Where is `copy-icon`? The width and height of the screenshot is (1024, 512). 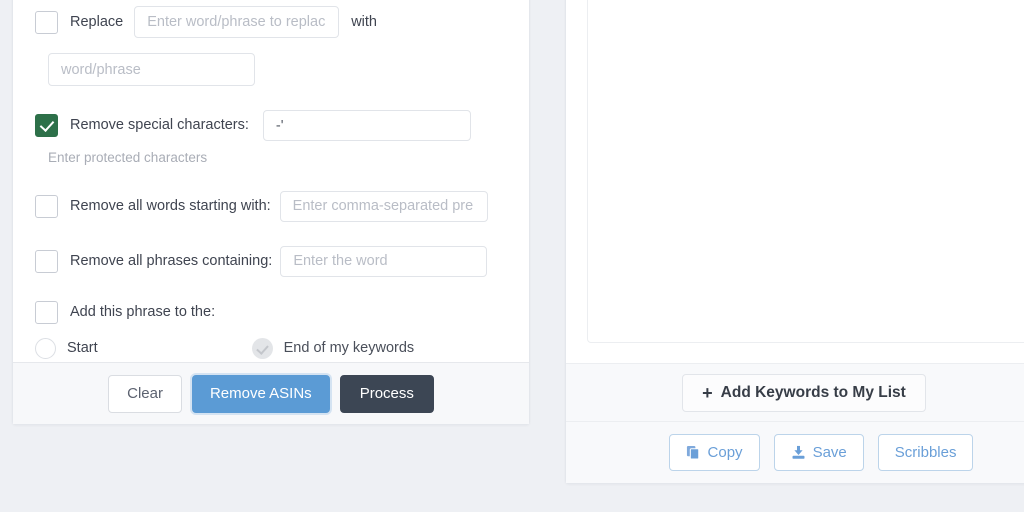 copy-icon is located at coordinates (693, 452).